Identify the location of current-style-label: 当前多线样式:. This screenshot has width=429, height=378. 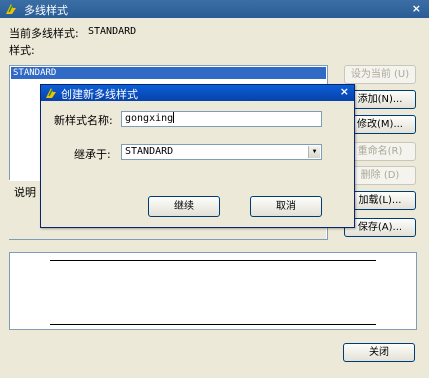
(44, 33).